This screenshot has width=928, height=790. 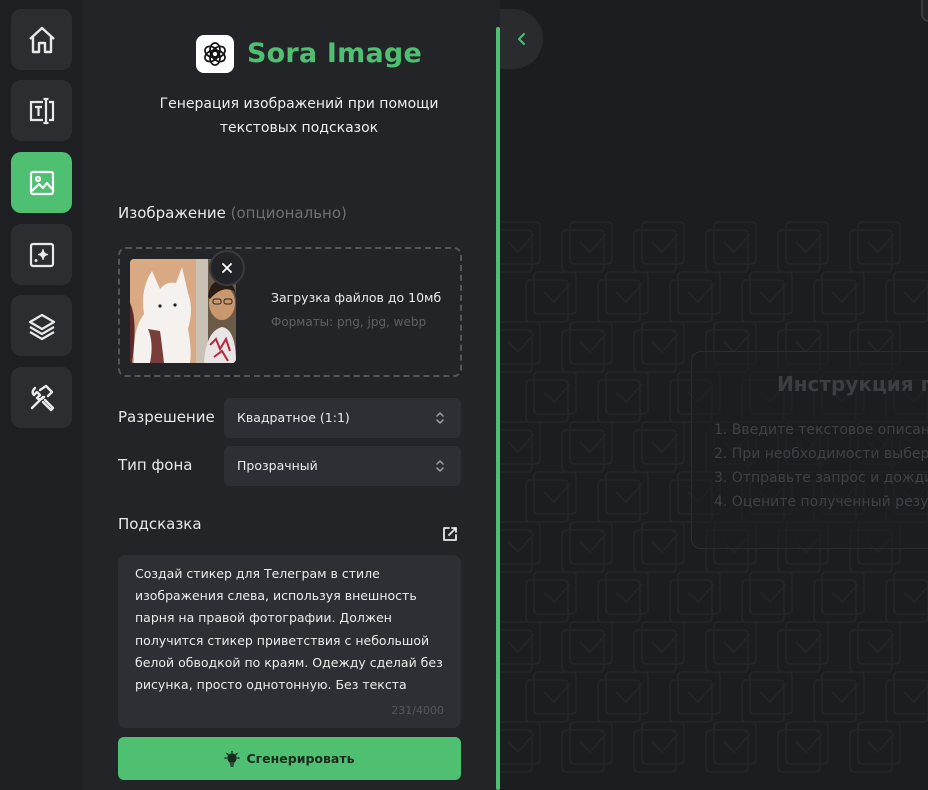 I want to click on expand-prompt-icon, so click(x=450, y=534).